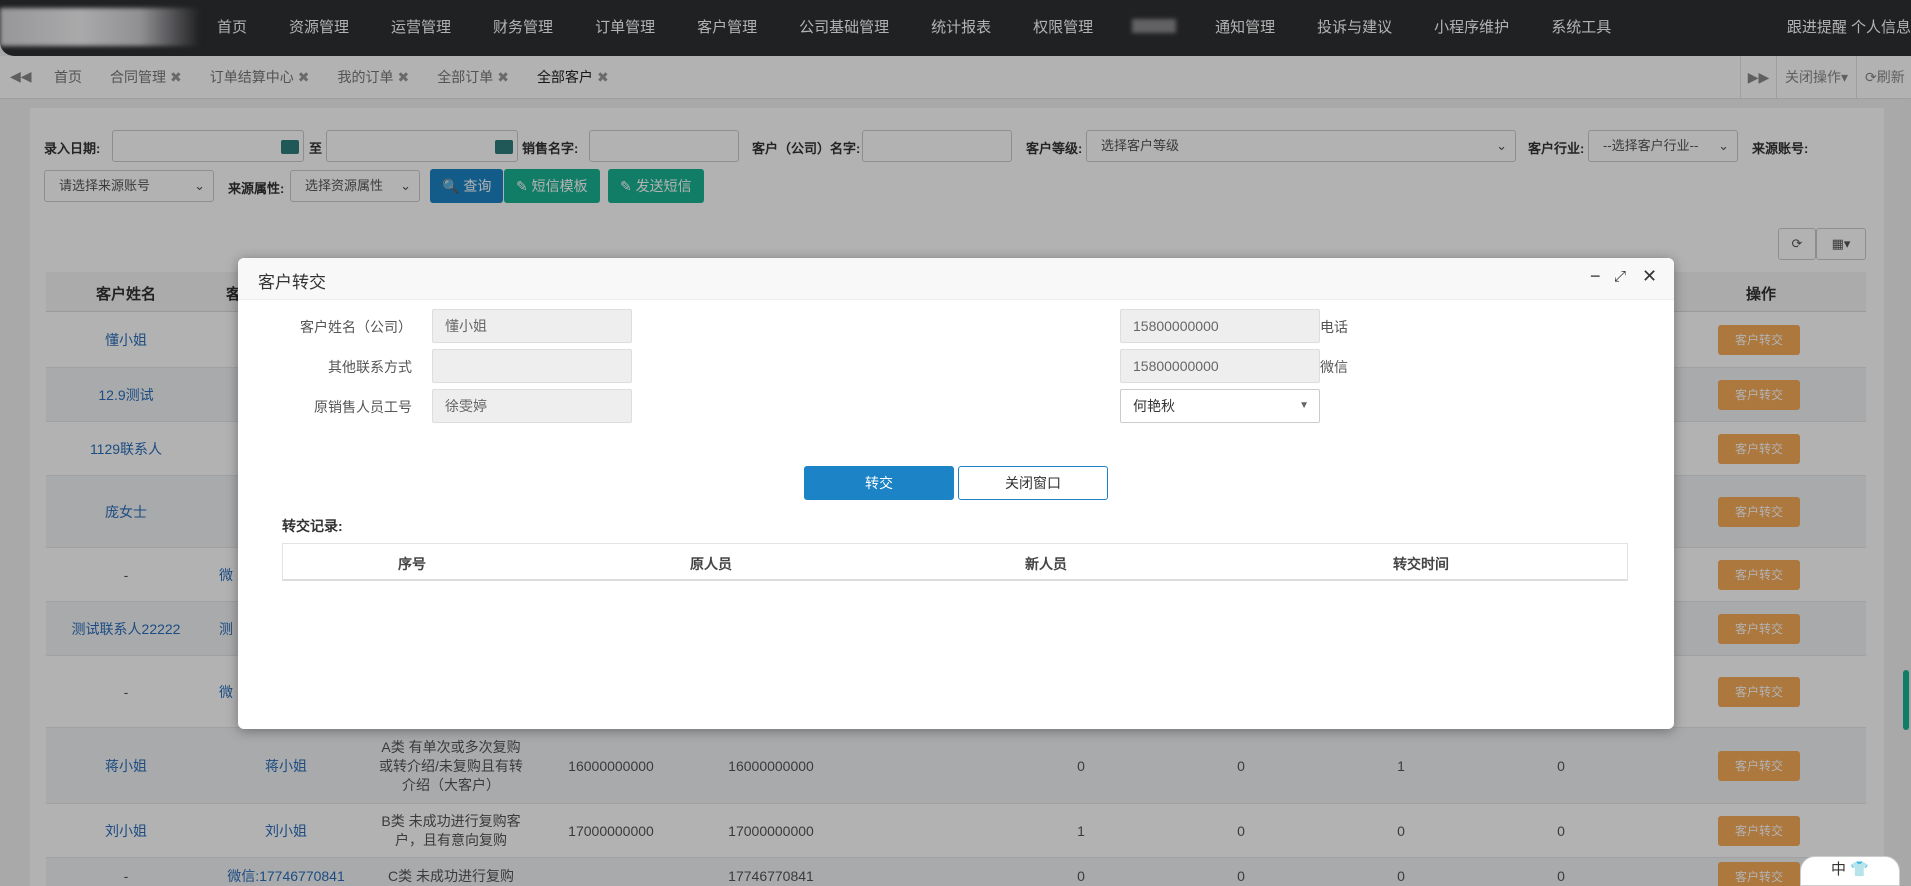 The width and height of the screenshot is (1911, 886). What do you see at coordinates (1421, 564) in the screenshot?
I see `records-header-time: 转交时间` at bounding box center [1421, 564].